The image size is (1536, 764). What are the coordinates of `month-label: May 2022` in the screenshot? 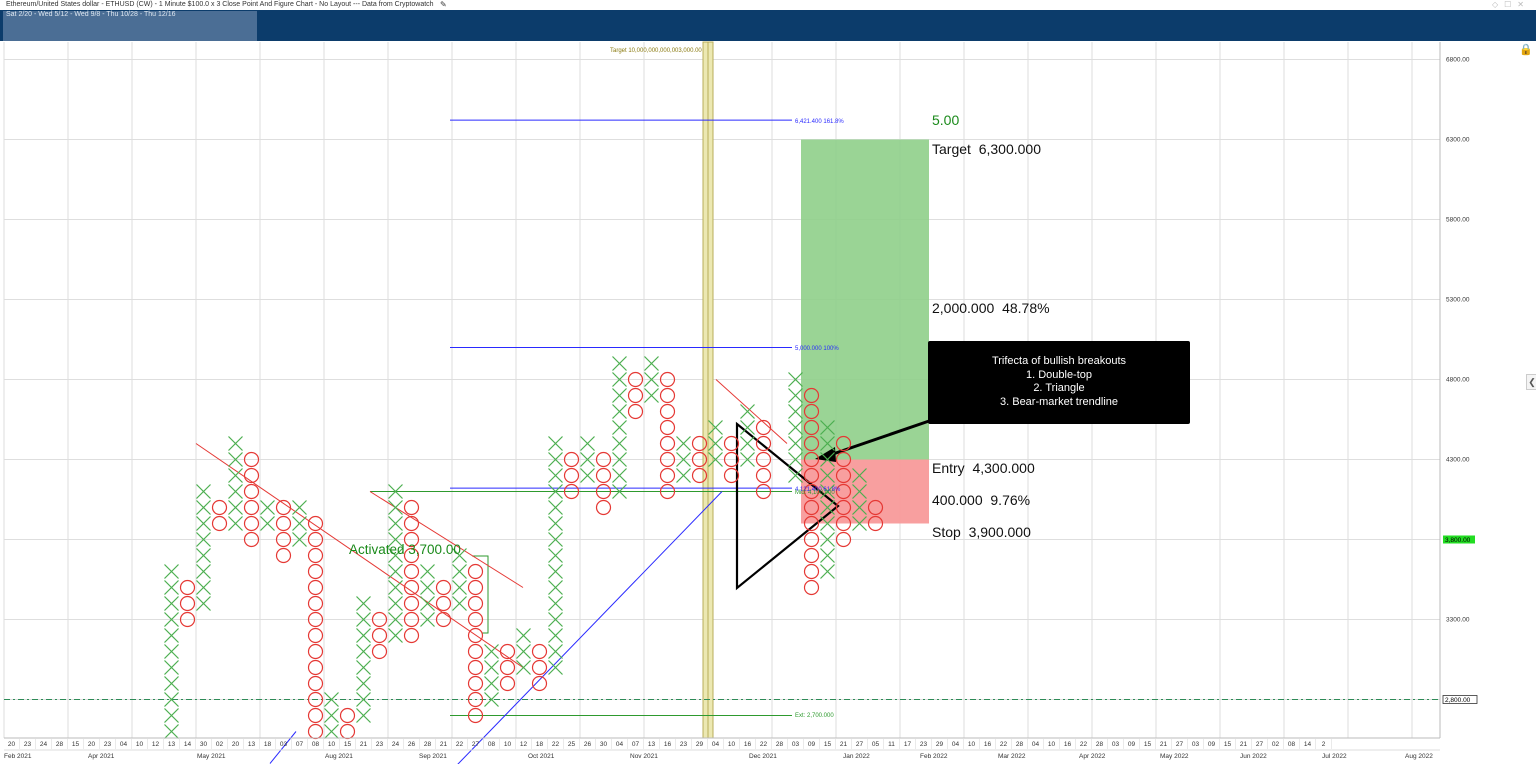 It's located at (1174, 756).